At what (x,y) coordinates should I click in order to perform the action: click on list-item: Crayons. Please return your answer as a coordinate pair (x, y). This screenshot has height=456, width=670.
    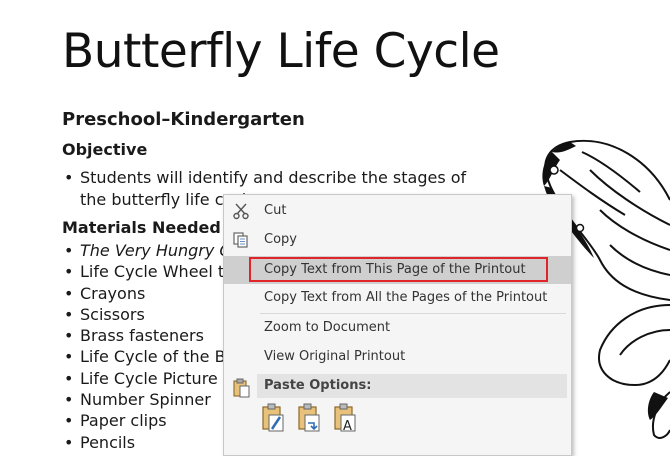
    Looking at the image, I should click on (153, 293).